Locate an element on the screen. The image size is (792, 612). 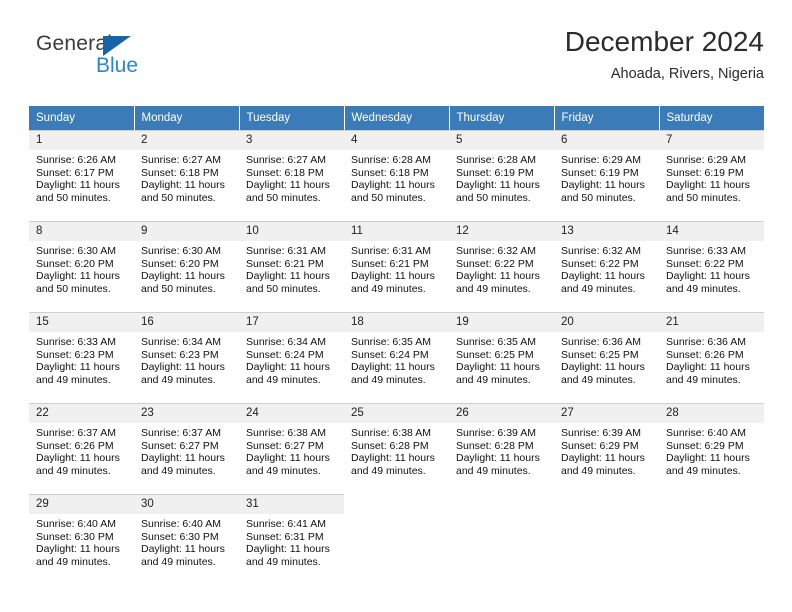
sunrise-text: Sunrise: 6:28 AM is located at coordinates (391, 160).